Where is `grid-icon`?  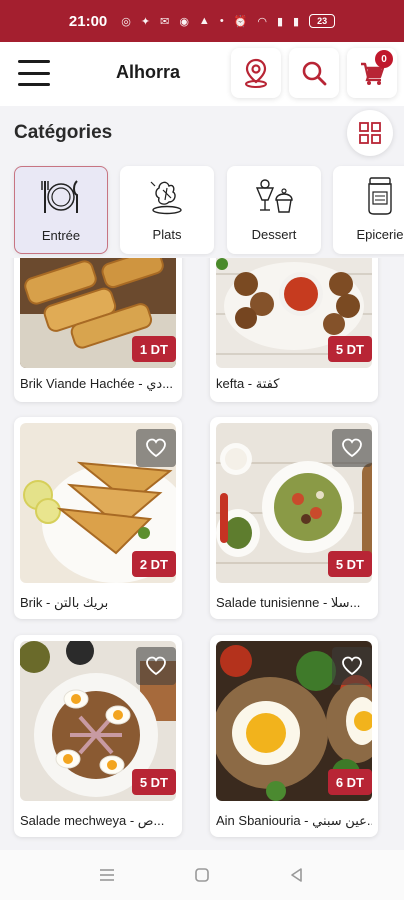 grid-icon is located at coordinates (370, 133).